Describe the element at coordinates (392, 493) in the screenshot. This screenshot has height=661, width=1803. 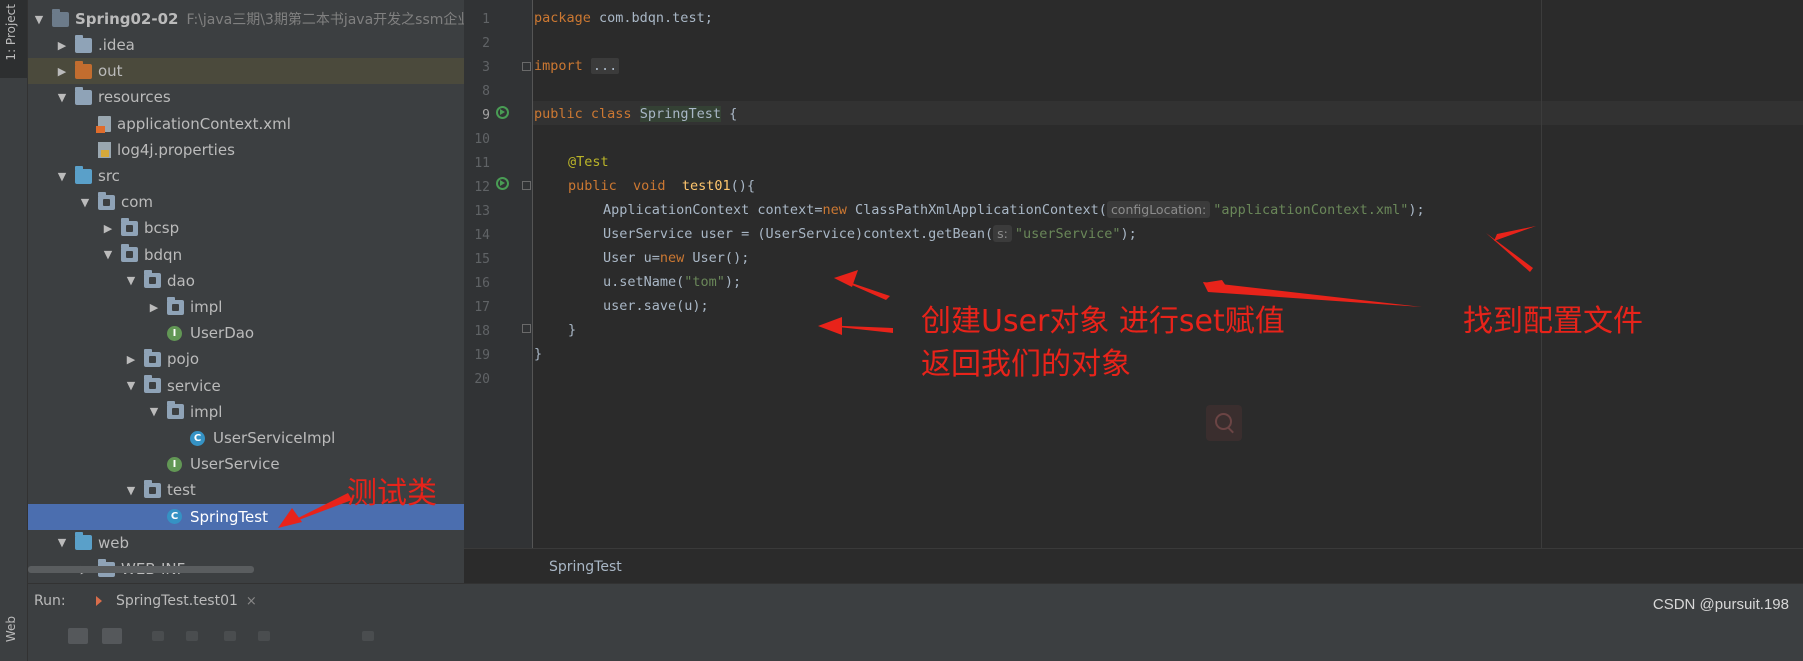
I see `annotation-test-class: 测试类` at that location.